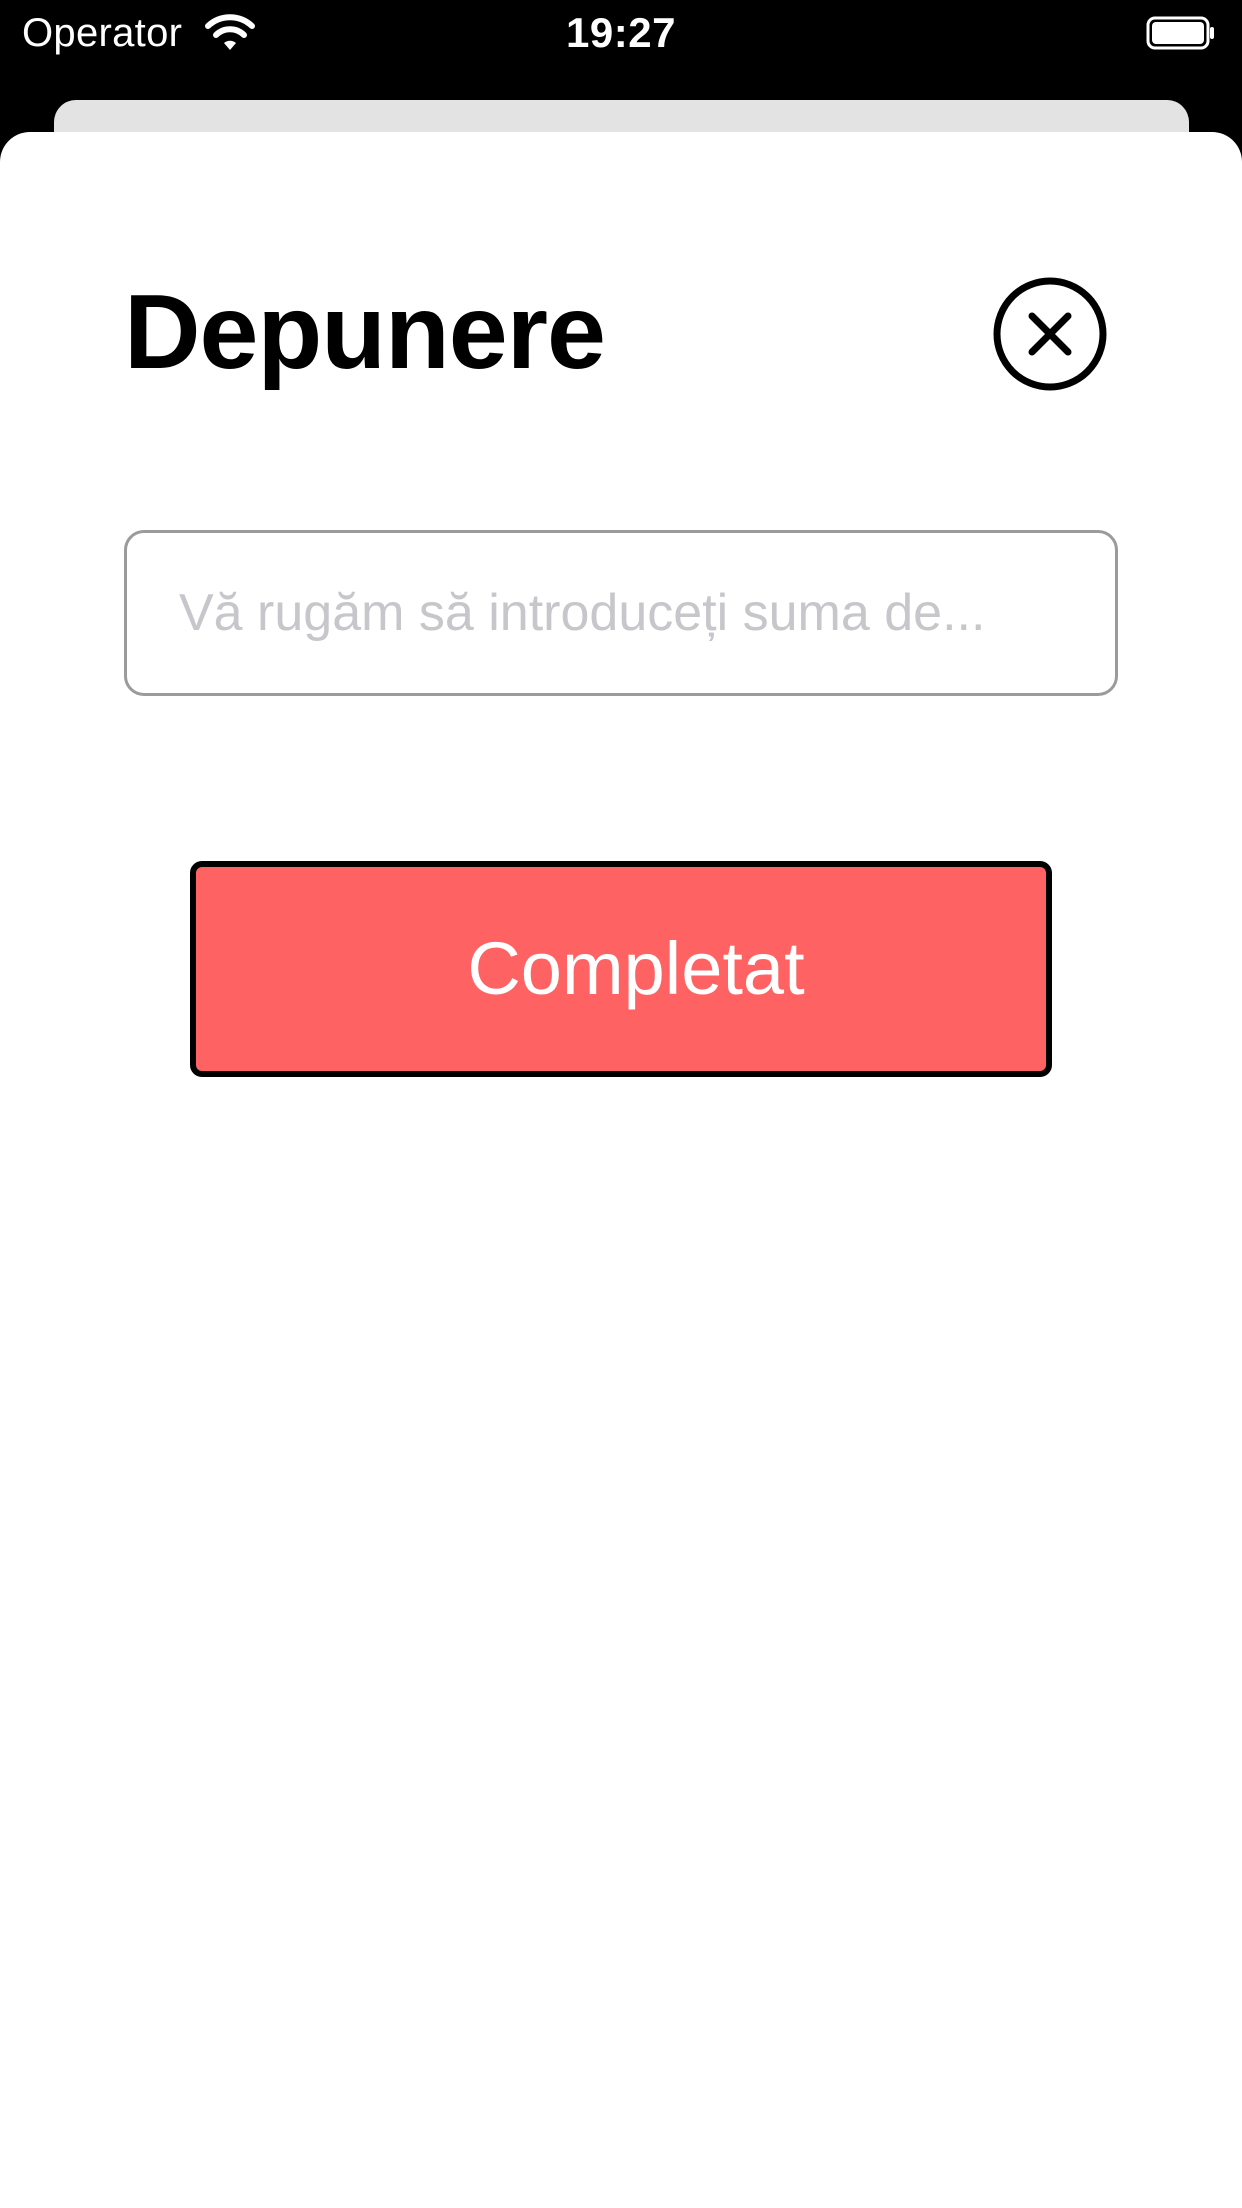 This screenshot has width=1242, height=2208. I want to click on status-bar: Operator 19:27, so click(621, 33).